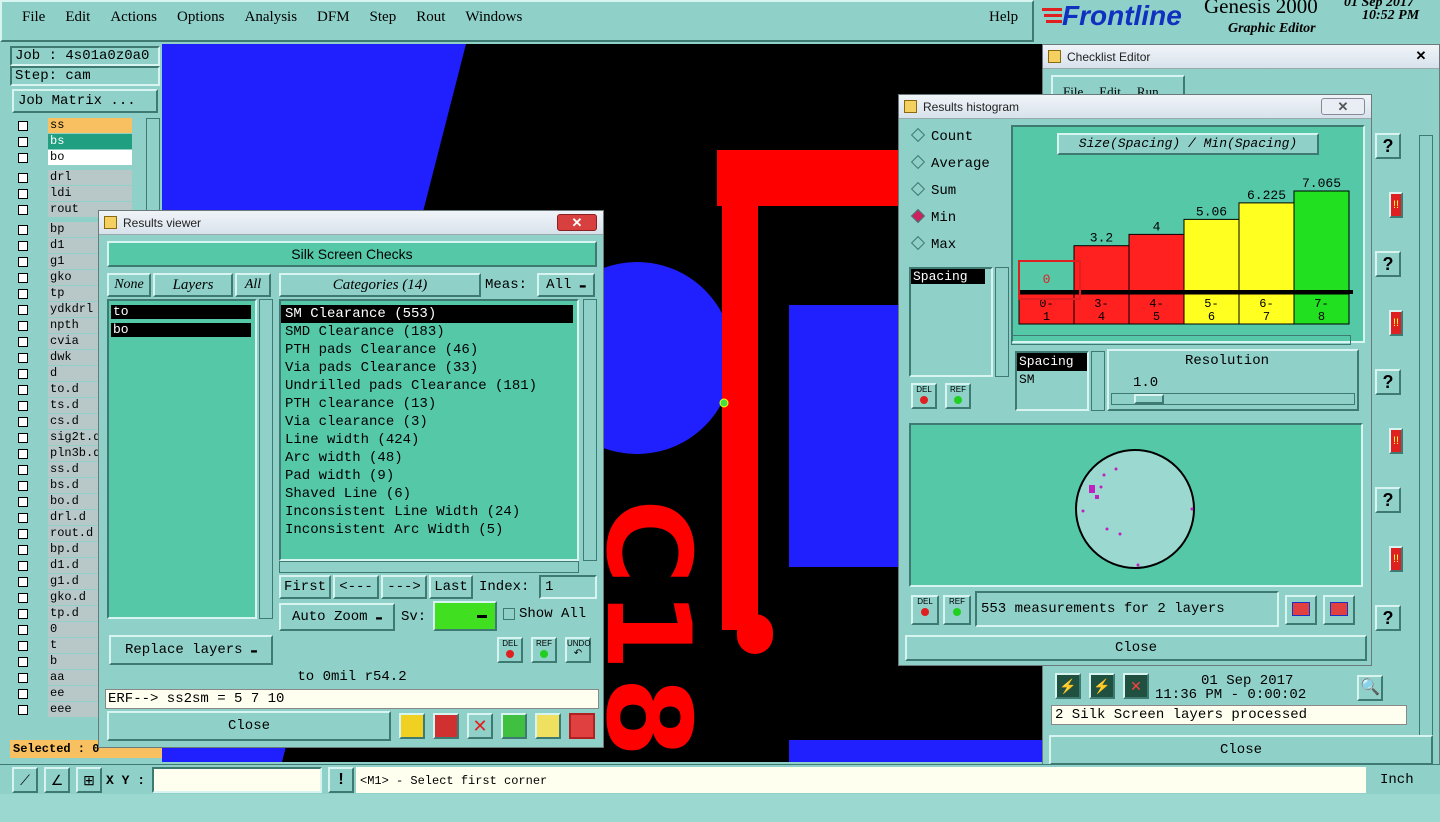  What do you see at coordinates (932, 220) in the screenshot?
I see `mode-min: Min` at bounding box center [932, 220].